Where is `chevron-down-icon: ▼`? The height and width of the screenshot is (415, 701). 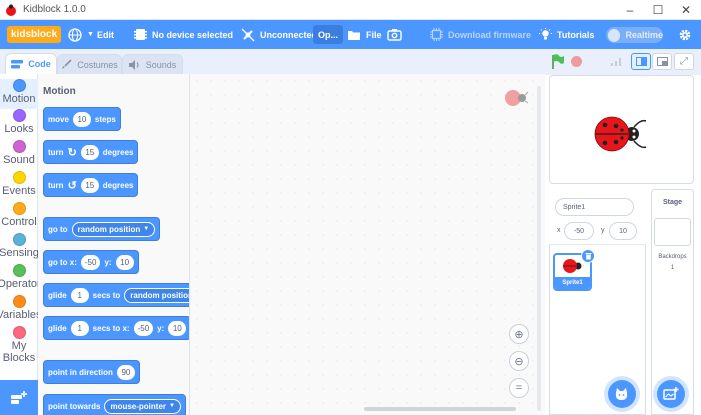
chevron-down-icon: ▼ is located at coordinates (172, 406).